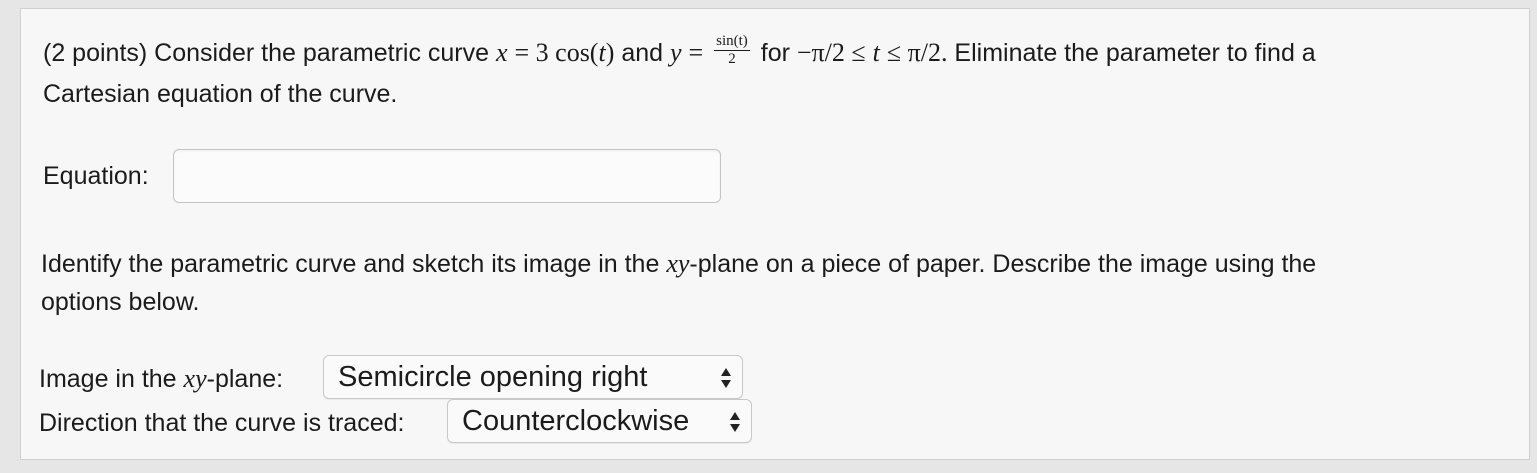 This screenshot has width=1537, height=473. I want to click on image-label-xy: xy, so click(195, 378).